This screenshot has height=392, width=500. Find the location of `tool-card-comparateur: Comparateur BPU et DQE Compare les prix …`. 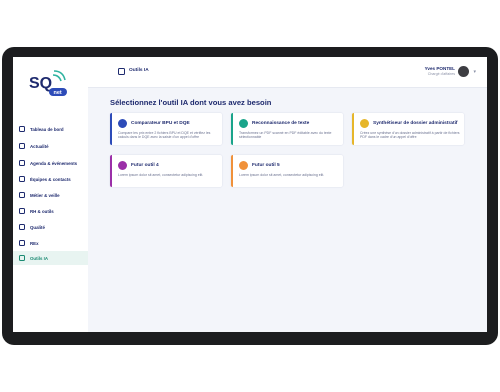

tool-card-comparateur: Comparateur BPU et DQE Compare les prix … is located at coordinates (166, 129).